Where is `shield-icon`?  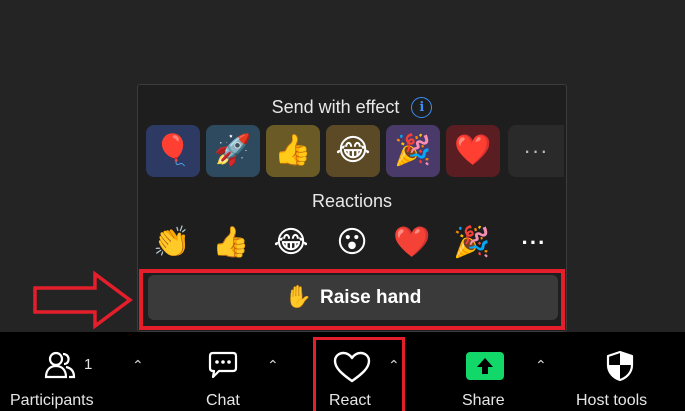 shield-icon is located at coordinates (620, 366).